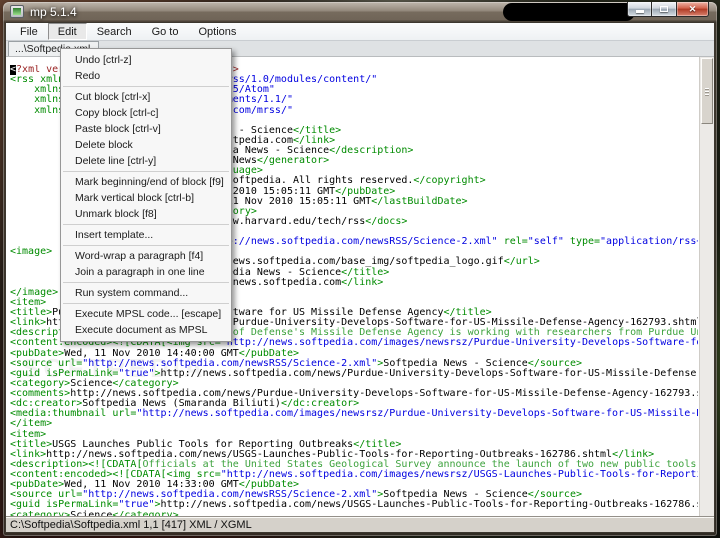  I want to click on redaction-blob, so click(569, 12).